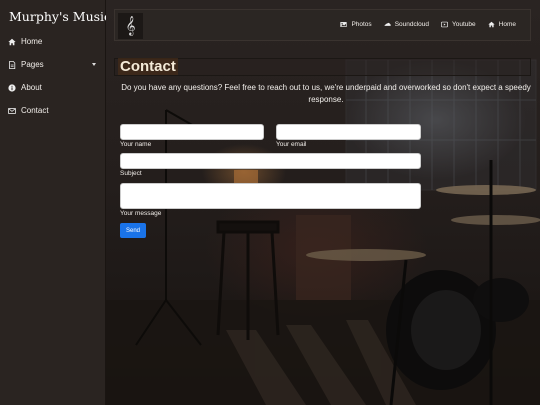  Describe the element at coordinates (131, 173) in the screenshot. I see `subject-label: Subject` at that location.